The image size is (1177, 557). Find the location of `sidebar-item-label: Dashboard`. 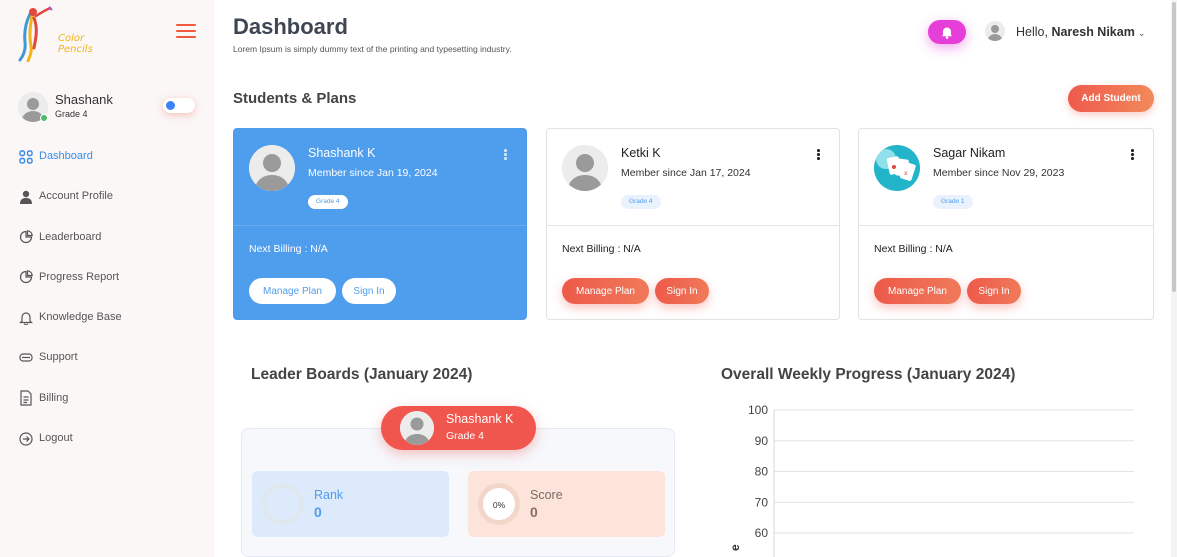

sidebar-item-label: Dashboard is located at coordinates (66, 156).